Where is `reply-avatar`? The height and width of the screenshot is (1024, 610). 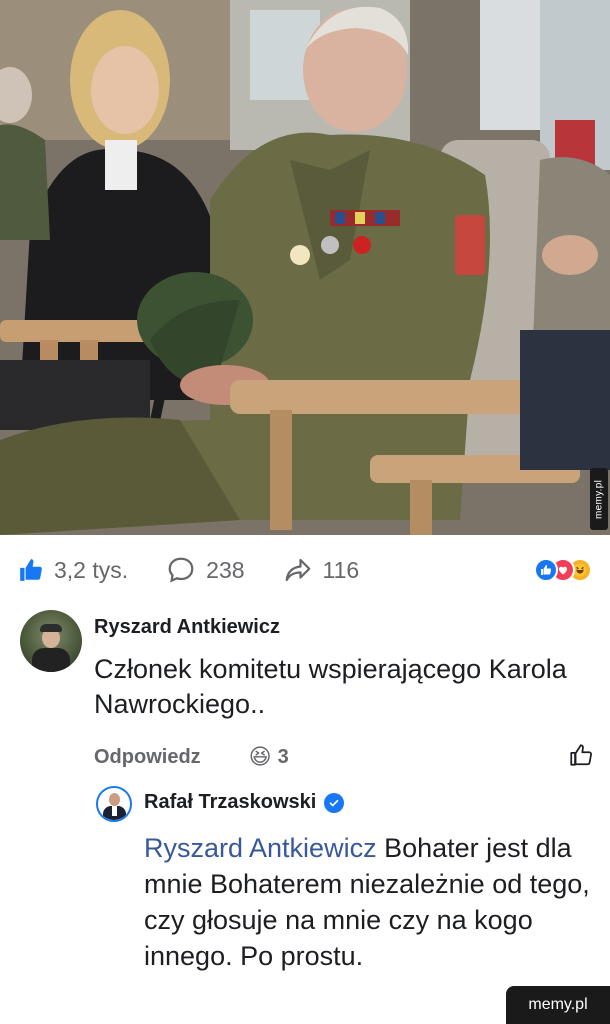
reply-avatar is located at coordinates (114, 804).